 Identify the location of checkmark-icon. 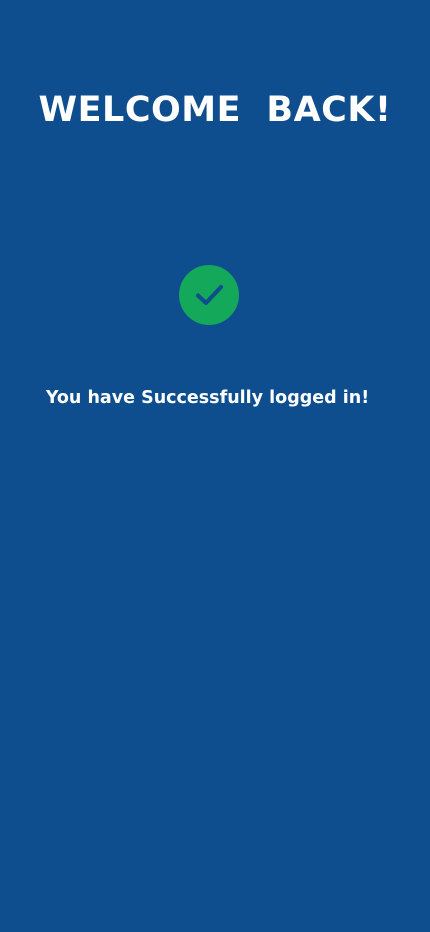
(209, 295).